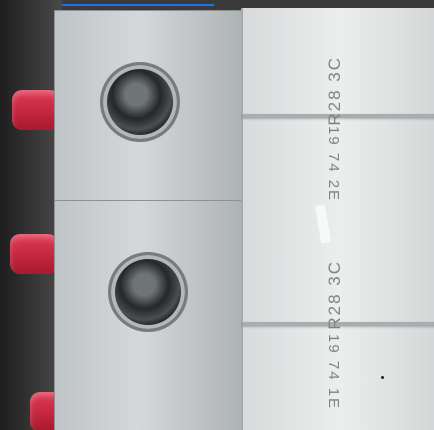 This screenshot has height=430, width=434. What do you see at coordinates (382, 377) in the screenshot?
I see `small-fleck` at bounding box center [382, 377].